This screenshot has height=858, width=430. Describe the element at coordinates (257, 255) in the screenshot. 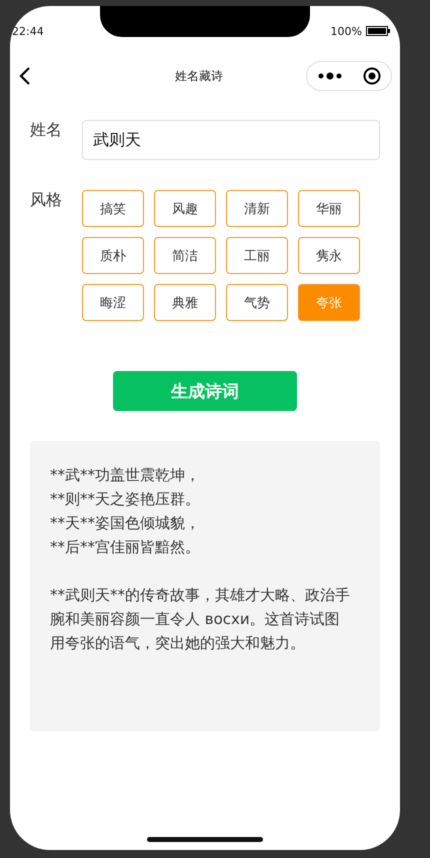

I see `style-option: 工丽` at that location.